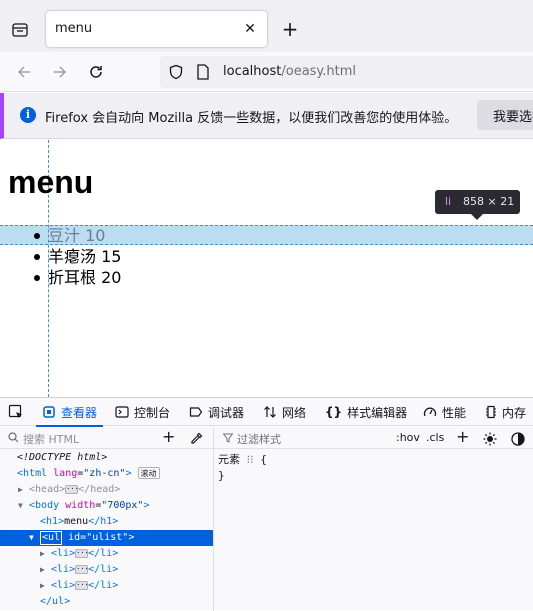 This screenshot has width=533, height=611. What do you see at coordinates (63, 569) in the screenshot?
I see `li-tag: li` at bounding box center [63, 569].